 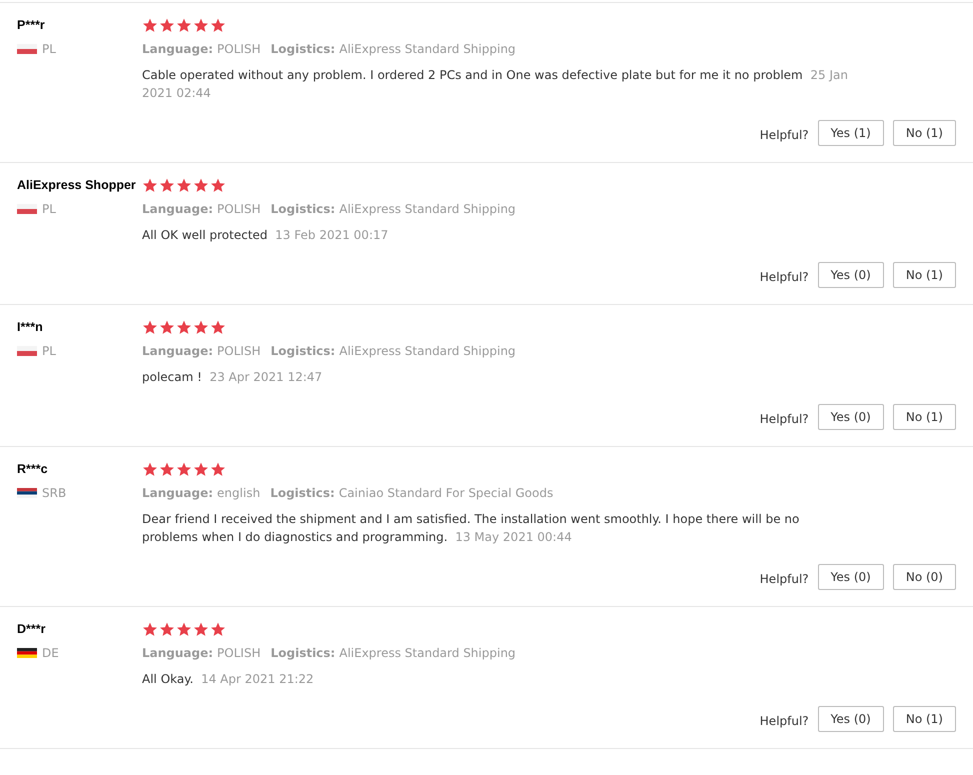 I want to click on review-text: polecam ! 23 Apr 2021 12:47, so click(x=233, y=377).